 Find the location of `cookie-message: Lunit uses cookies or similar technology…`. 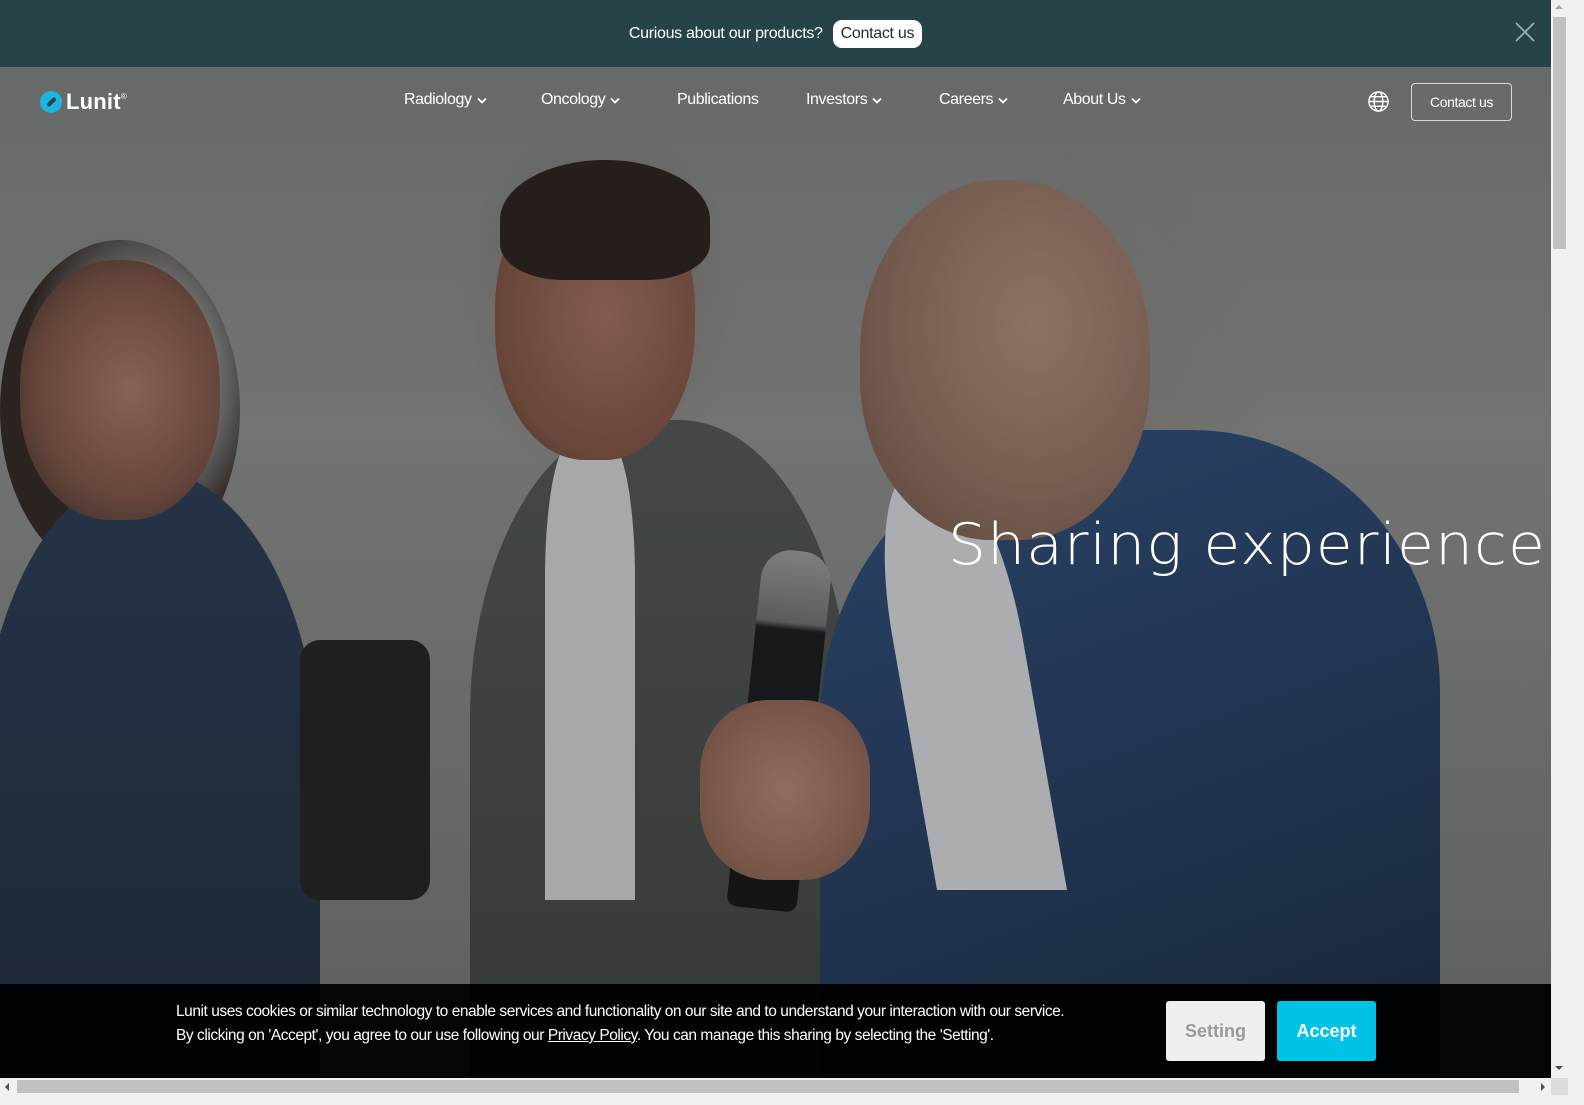

cookie-message: Lunit uses cookies or similar technology… is located at coordinates (620, 1024).